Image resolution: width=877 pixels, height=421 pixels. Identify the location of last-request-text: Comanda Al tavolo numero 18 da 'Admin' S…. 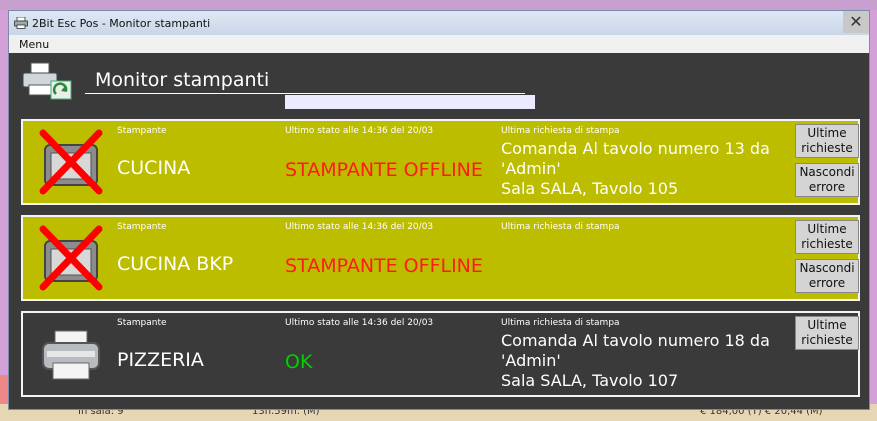
(635, 360).